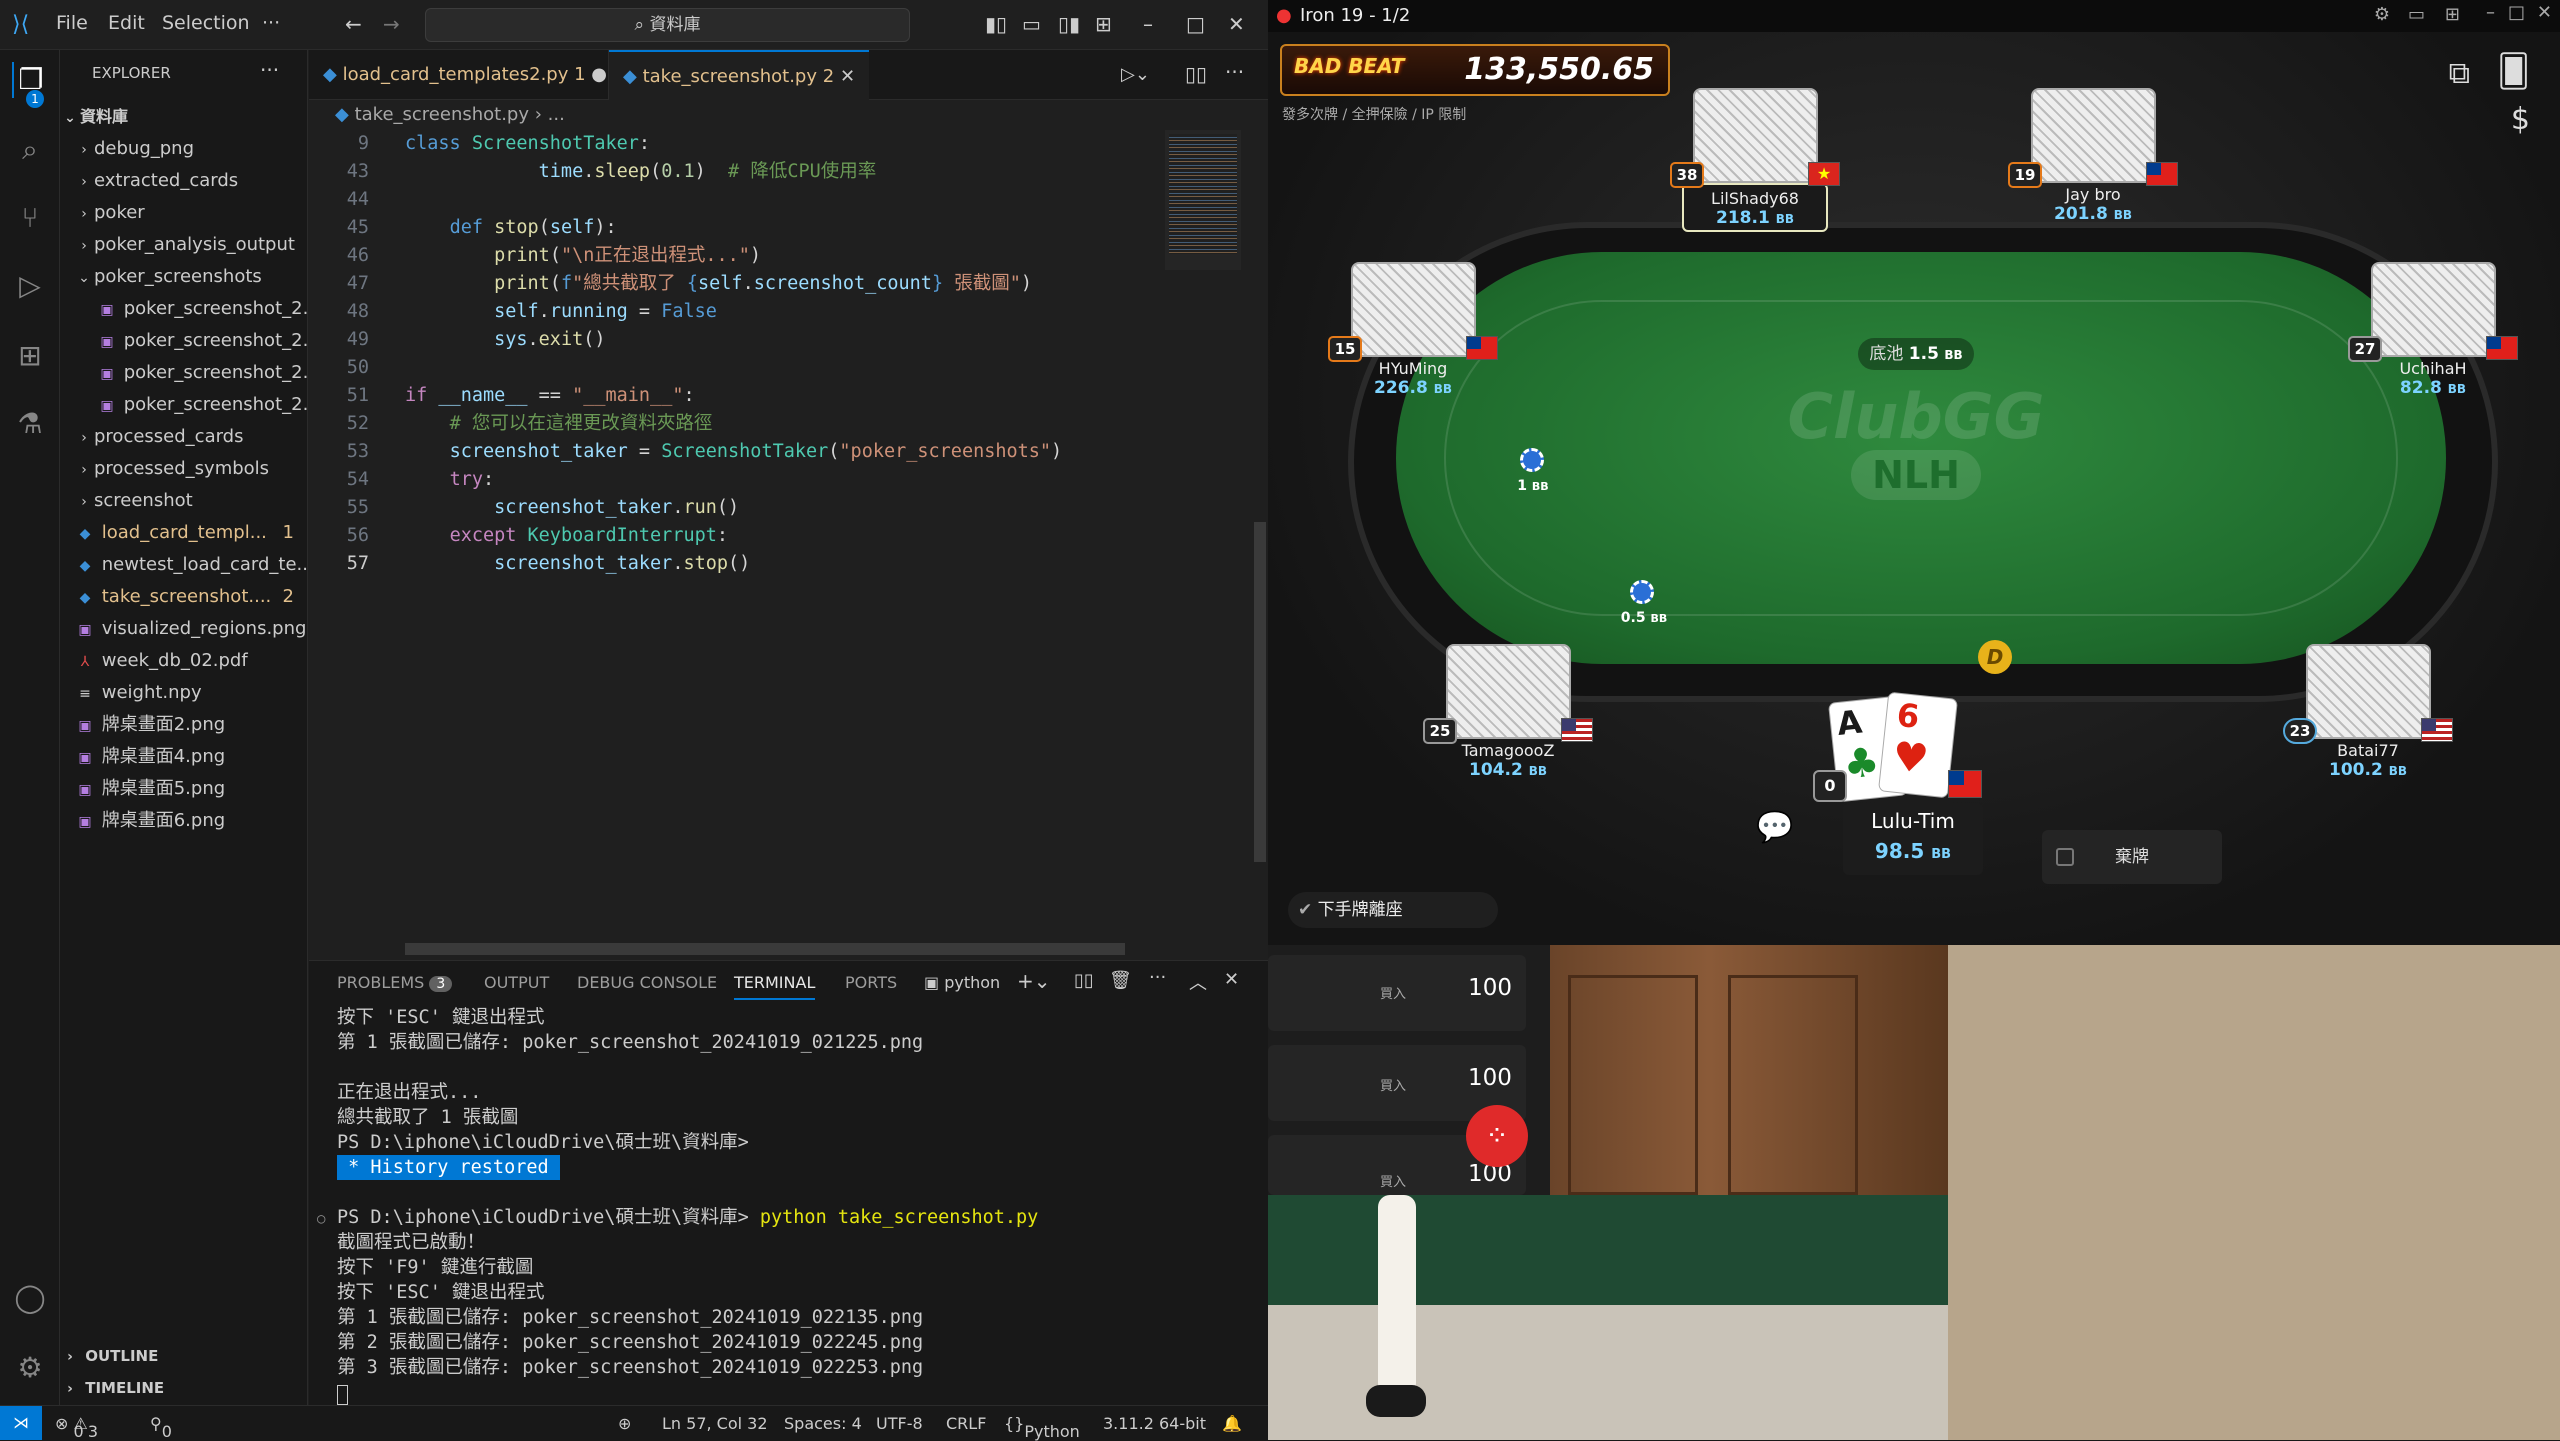 This screenshot has width=2560, height=1441. I want to click on explorer-item: › poker, so click(184, 213).